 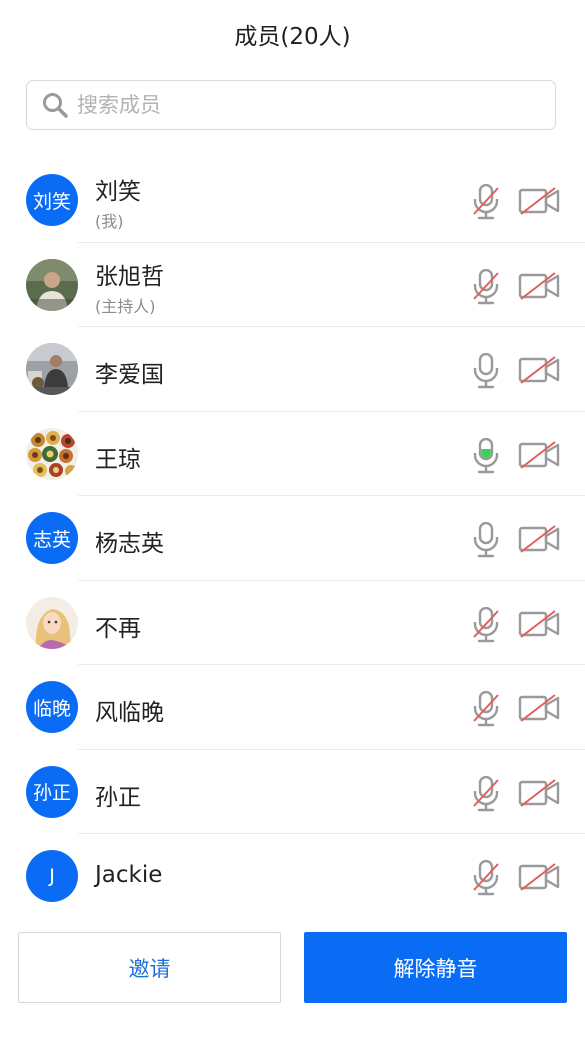 What do you see at coordinates (315, 105) in the screenshot?
I see `search-input` at bounding box center [315, 105].